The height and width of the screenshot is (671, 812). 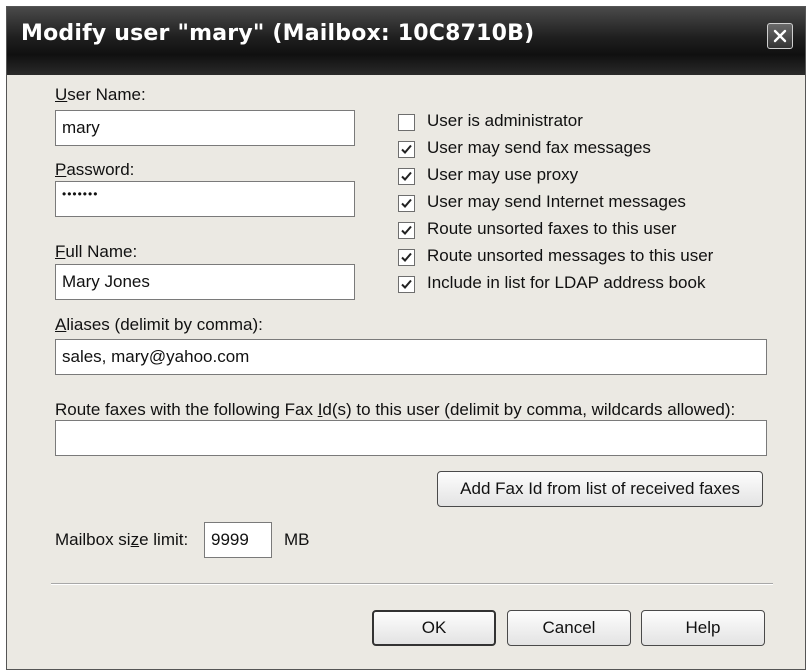 I want to click on mailbox-size-field: 9999, so click(x=238, y=540).